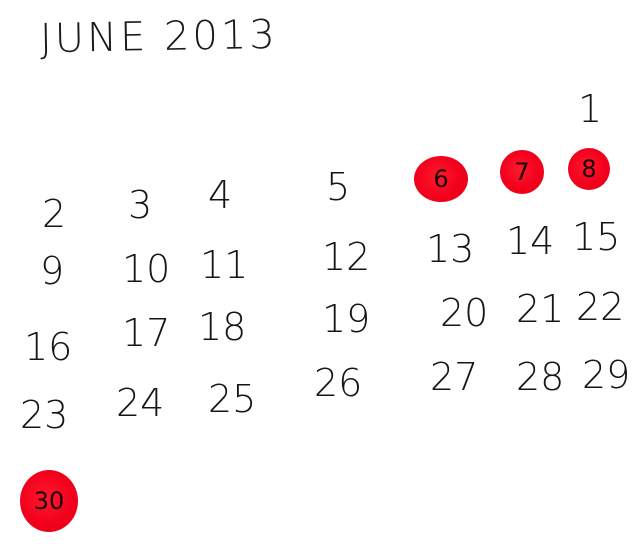 This screenshot has width=640, height=549. What do you see at coordinates (146, 333) in the screenshot?
I see `day-17: 17` at bounding box center [146, 333].